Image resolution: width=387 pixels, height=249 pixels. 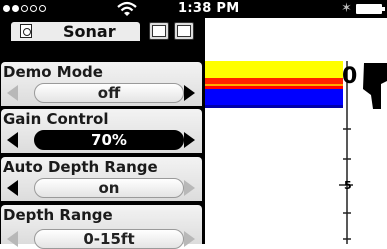 I want to click on demo-mode-value: off, so click(x=109, y=93).